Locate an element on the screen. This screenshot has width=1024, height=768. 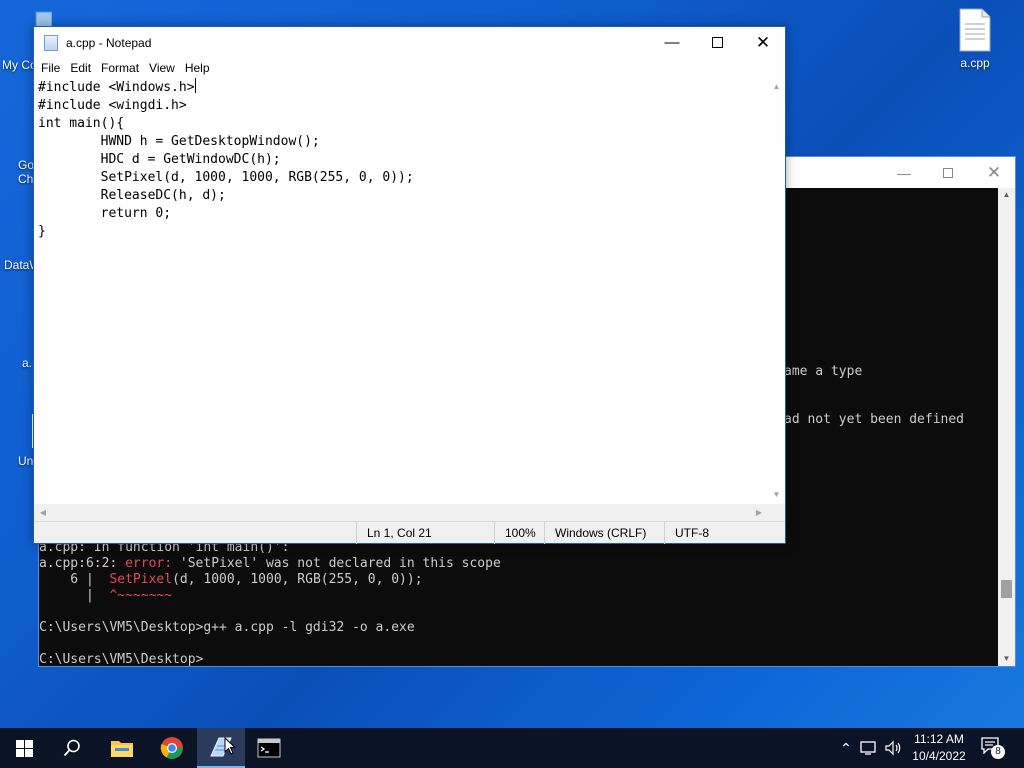
editor-vertical-scrollbar: ▲ ▼ is located at coordinates (776, 291).